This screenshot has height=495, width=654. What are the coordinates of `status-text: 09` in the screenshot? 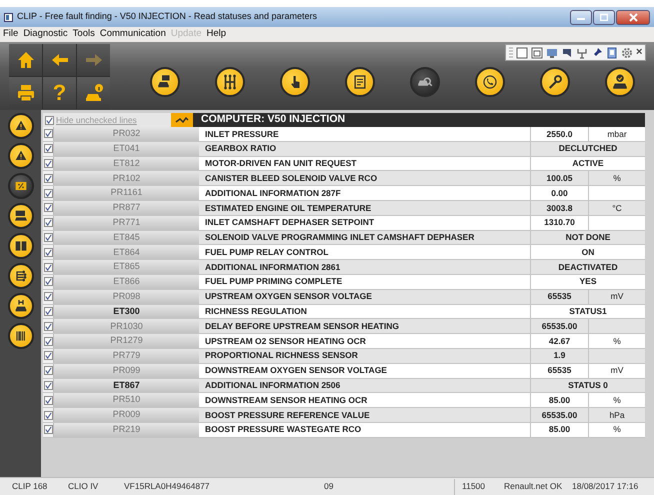 It's located at (329, 486).